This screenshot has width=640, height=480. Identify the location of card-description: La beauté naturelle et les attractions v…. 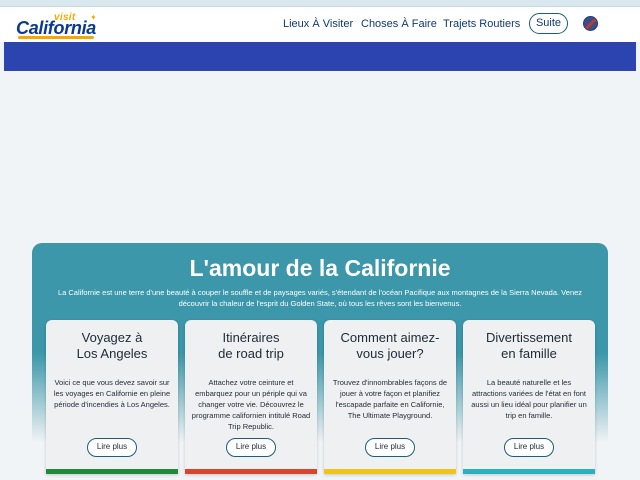
(529, 399).